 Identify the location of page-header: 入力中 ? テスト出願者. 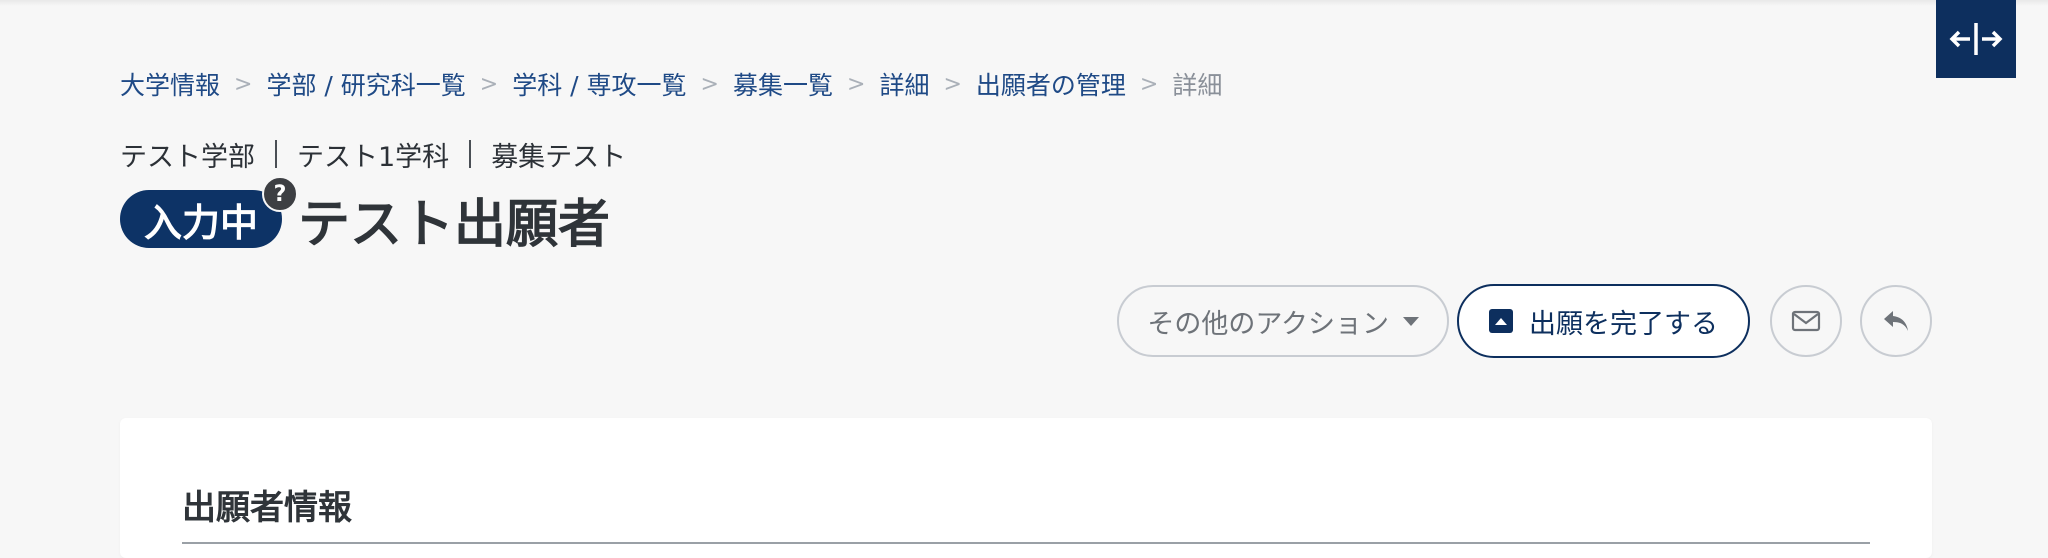
(365, 215).